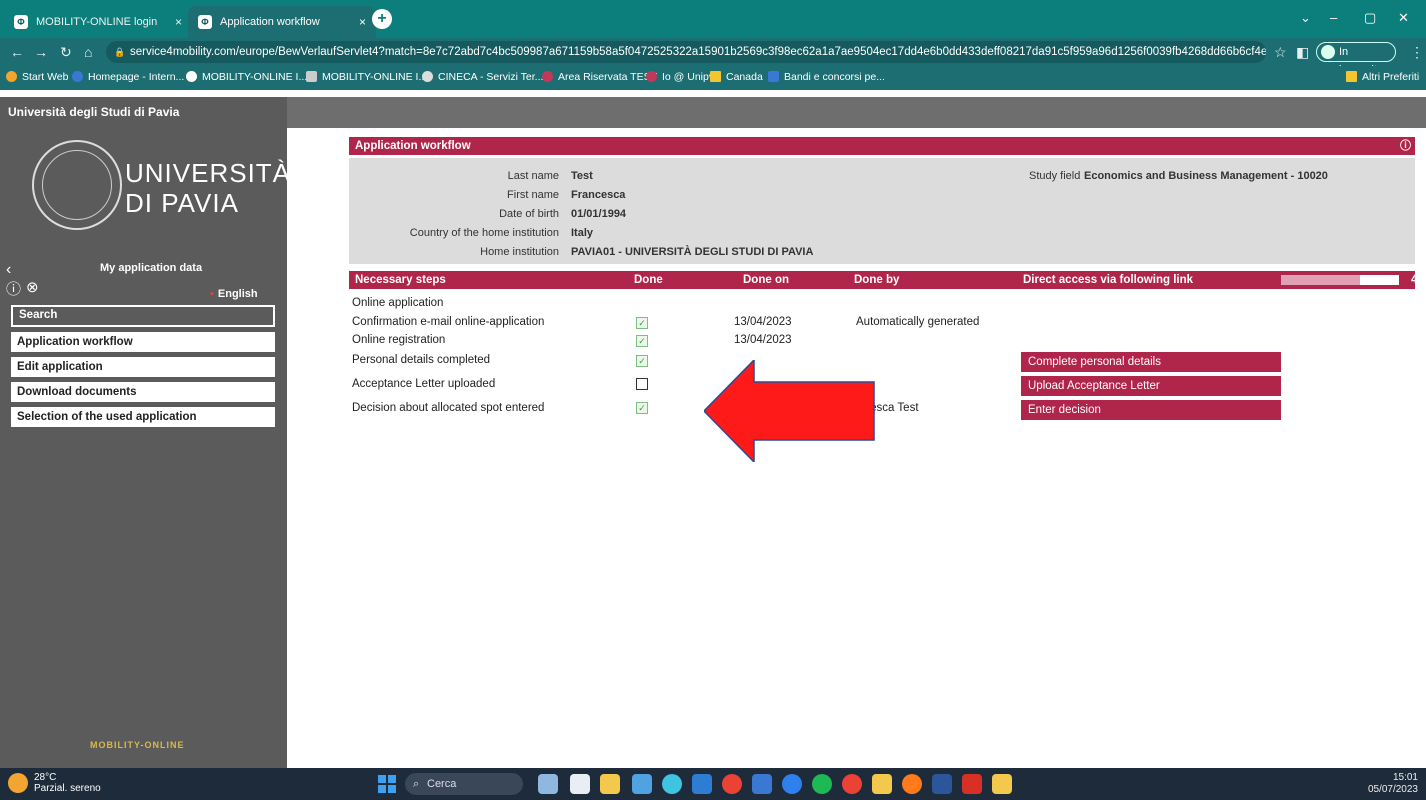 The height and width of the screenshot is (800, 1426). What do you see at coordinates (1370, 18) in the screenshot?
I see `restore-icon: ▢` at bounding box center [1370, 18].